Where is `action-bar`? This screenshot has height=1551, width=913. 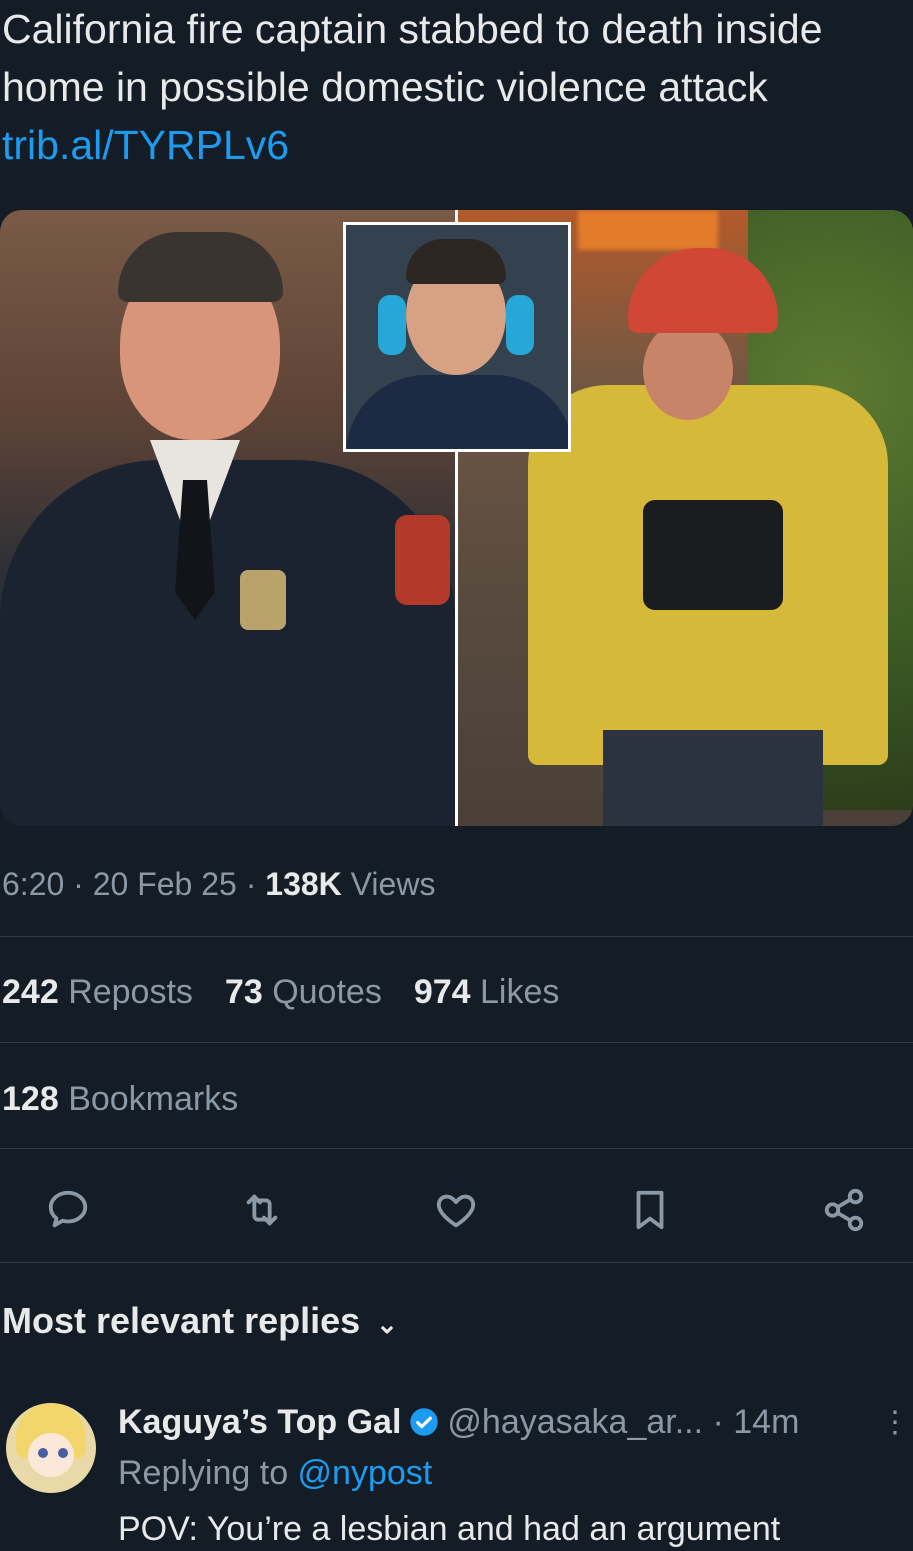
action-bar is located at coordinates (456, 1210).